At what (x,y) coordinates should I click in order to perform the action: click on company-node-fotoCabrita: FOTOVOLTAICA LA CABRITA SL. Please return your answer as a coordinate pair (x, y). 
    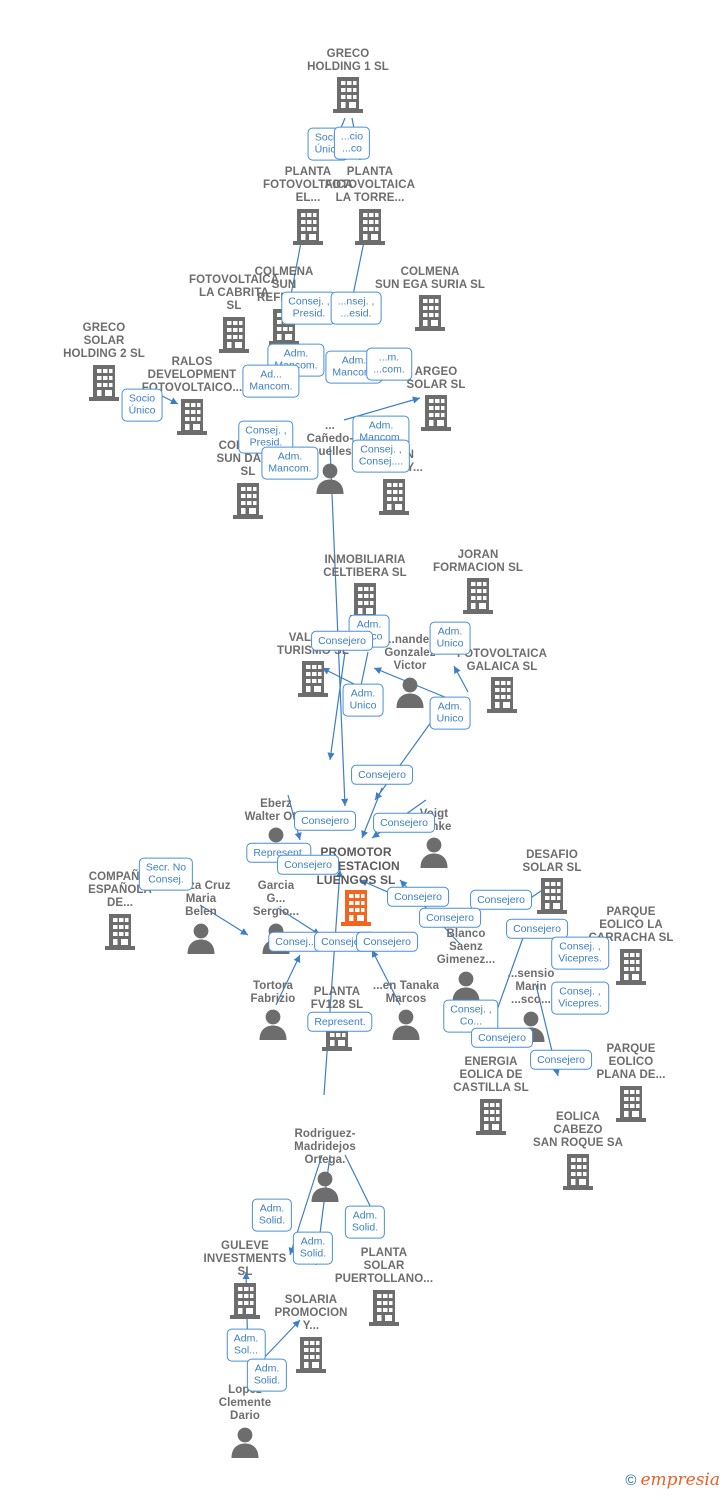
    Looking at the image, I should click on (234, 314).